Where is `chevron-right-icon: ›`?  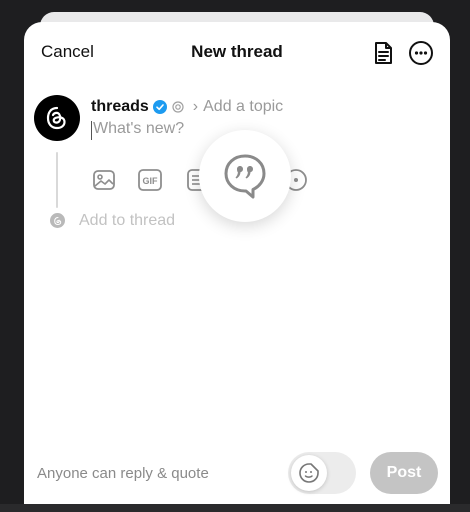 chevron-right-icon: › is located at coordinates (195, 106).